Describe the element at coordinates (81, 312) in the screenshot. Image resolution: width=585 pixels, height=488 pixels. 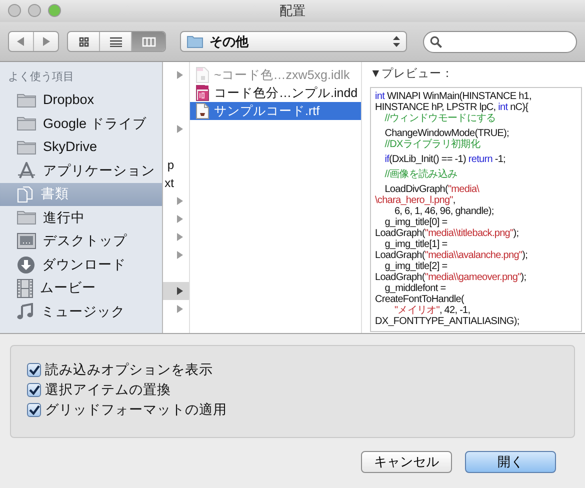
I see `sidebar-item: ミュージック` at that location.